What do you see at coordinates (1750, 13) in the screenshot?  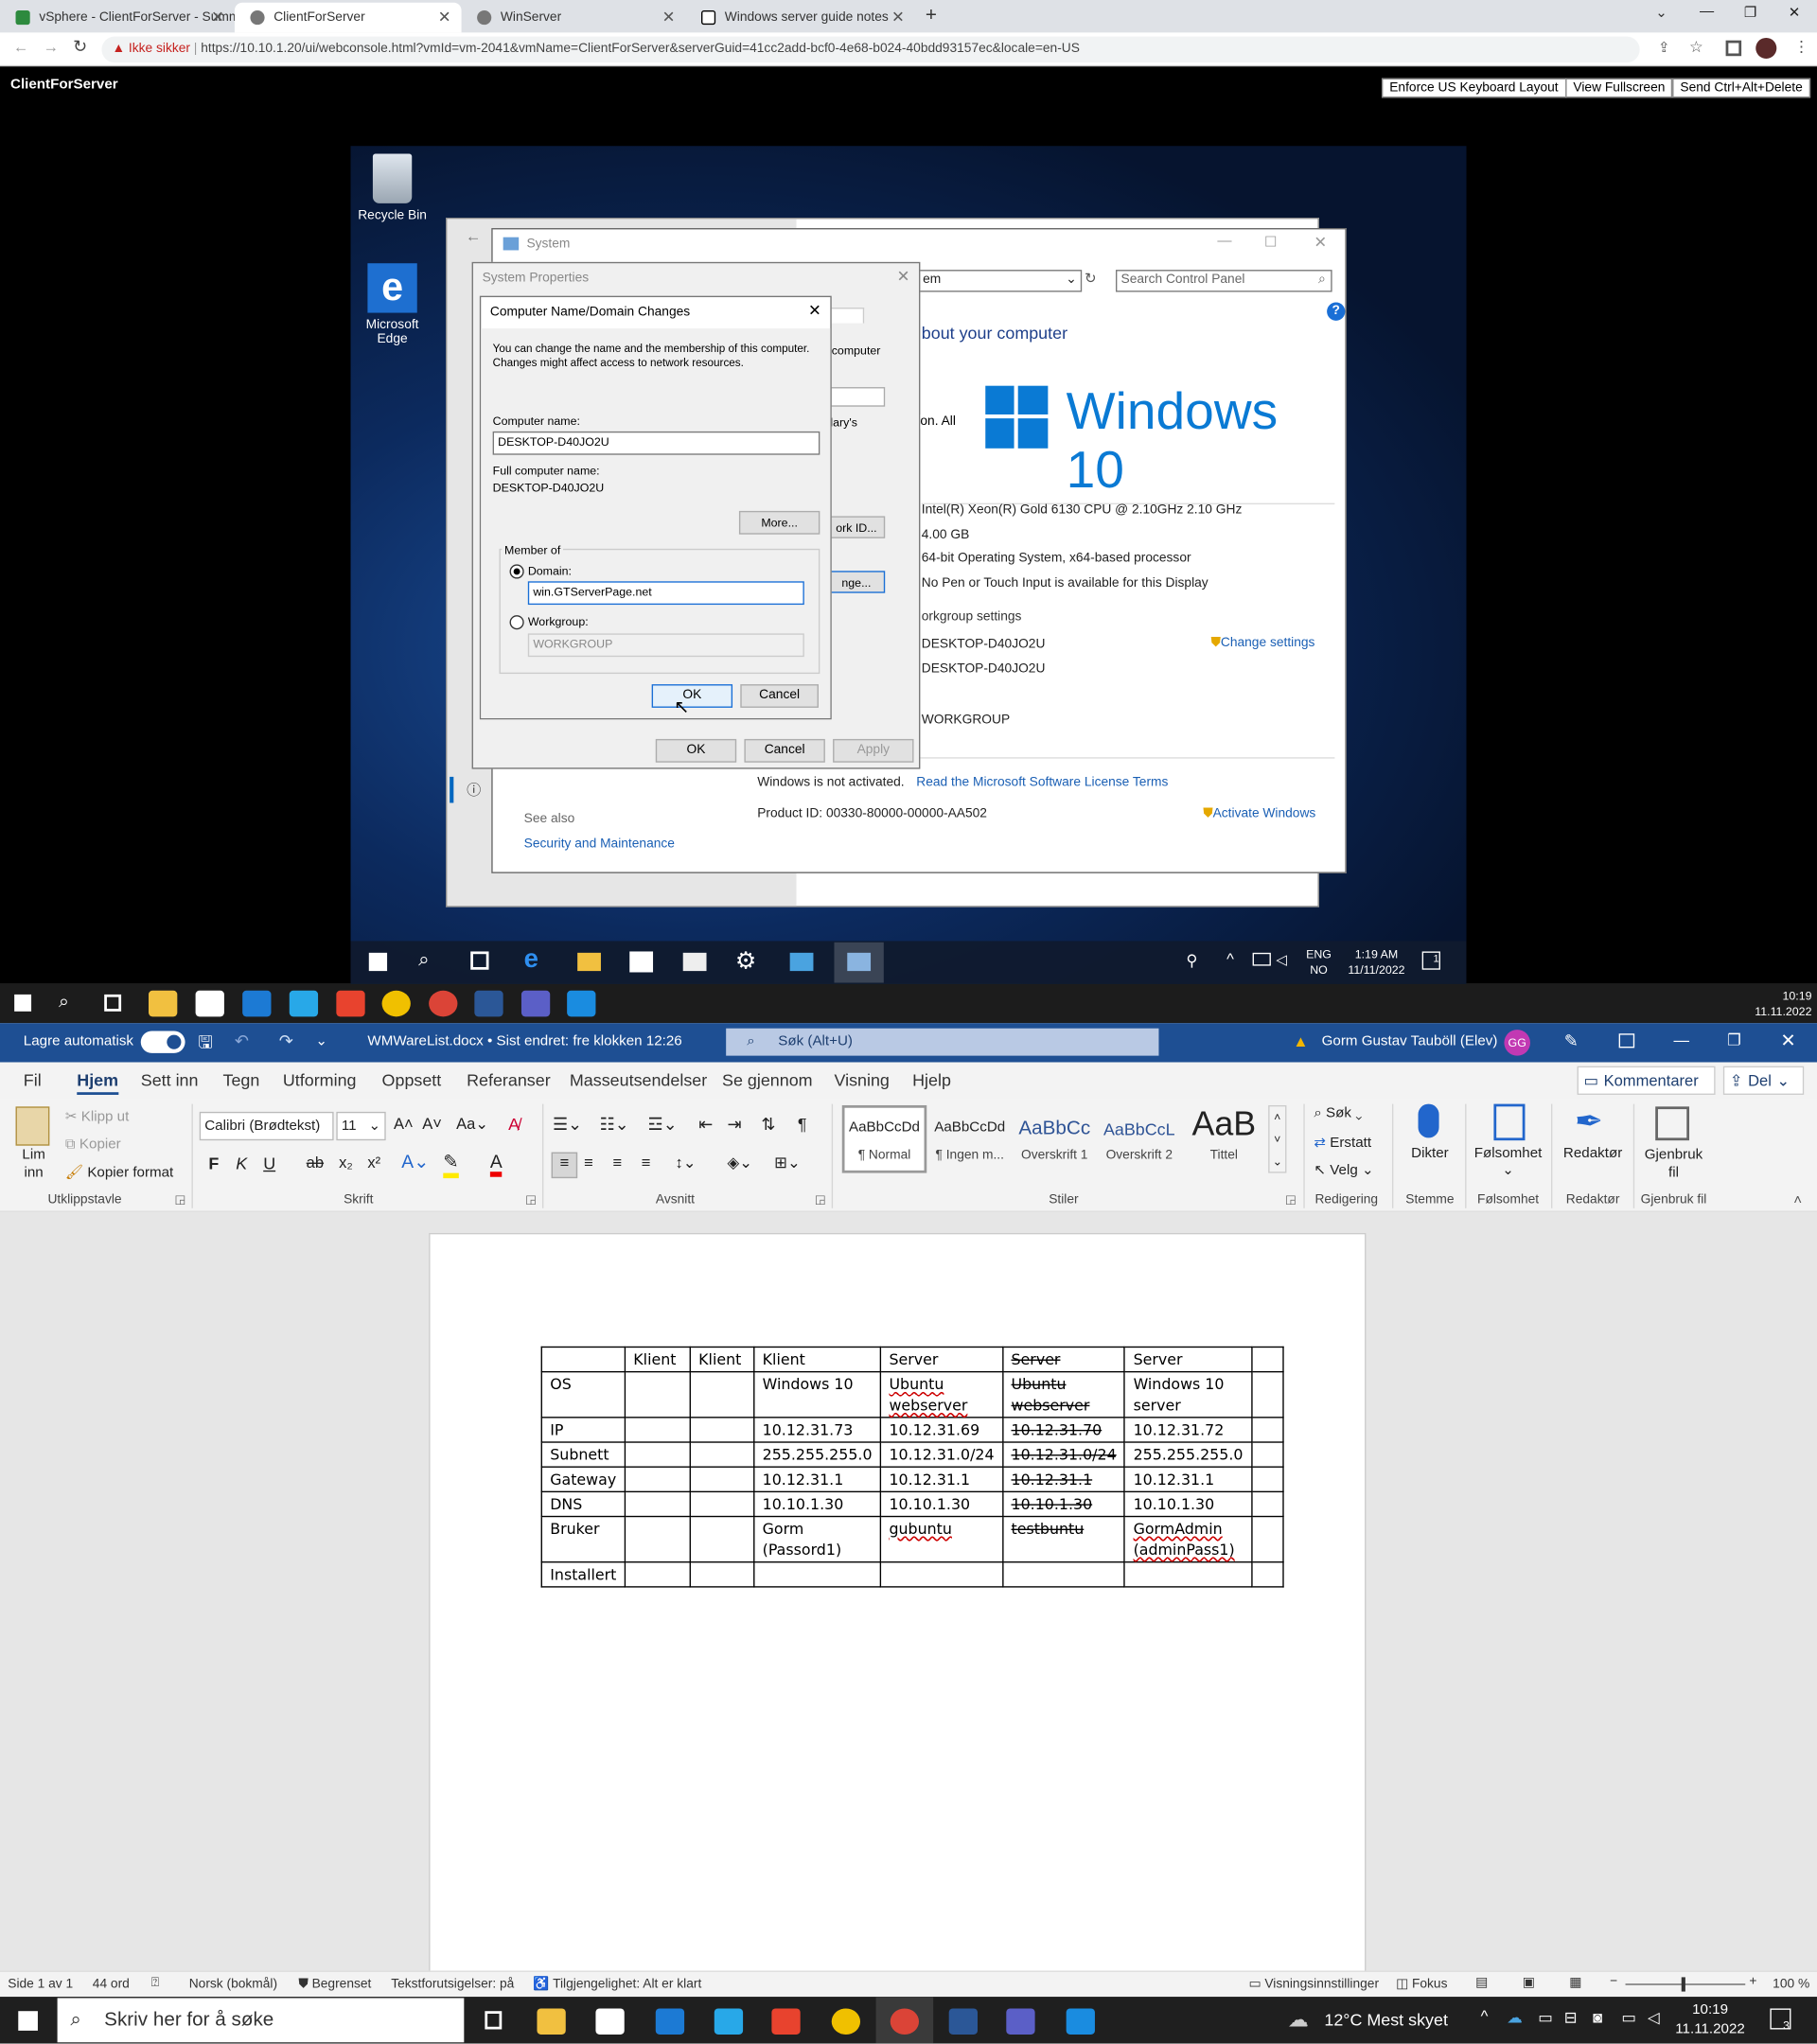 I see `maximize-button: ❐` at bounding box center [1750, 13].